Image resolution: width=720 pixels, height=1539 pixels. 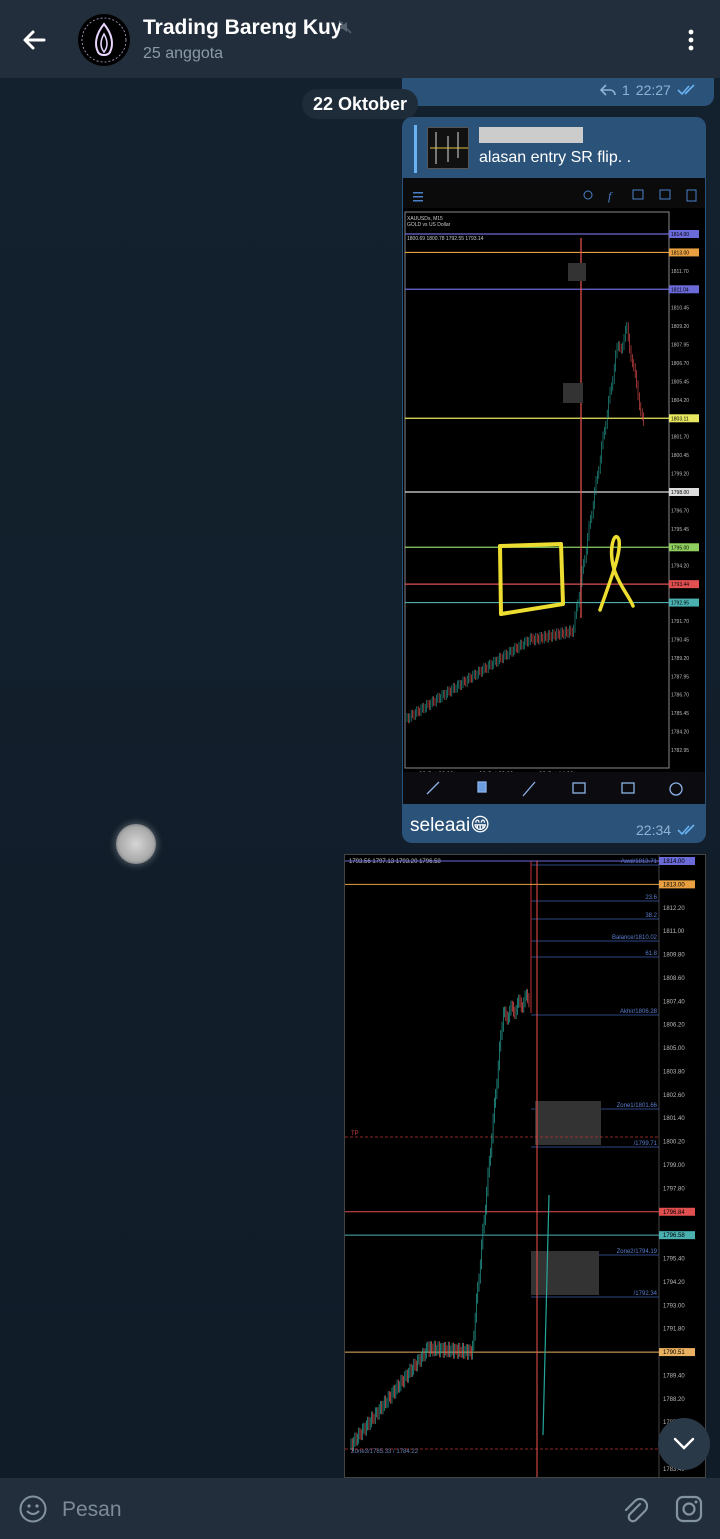 What do you see at coordinates (674, 1119) in the screenshot?
I see `chart2-price-label: 1801.40` at bounding box center [674, 1119].